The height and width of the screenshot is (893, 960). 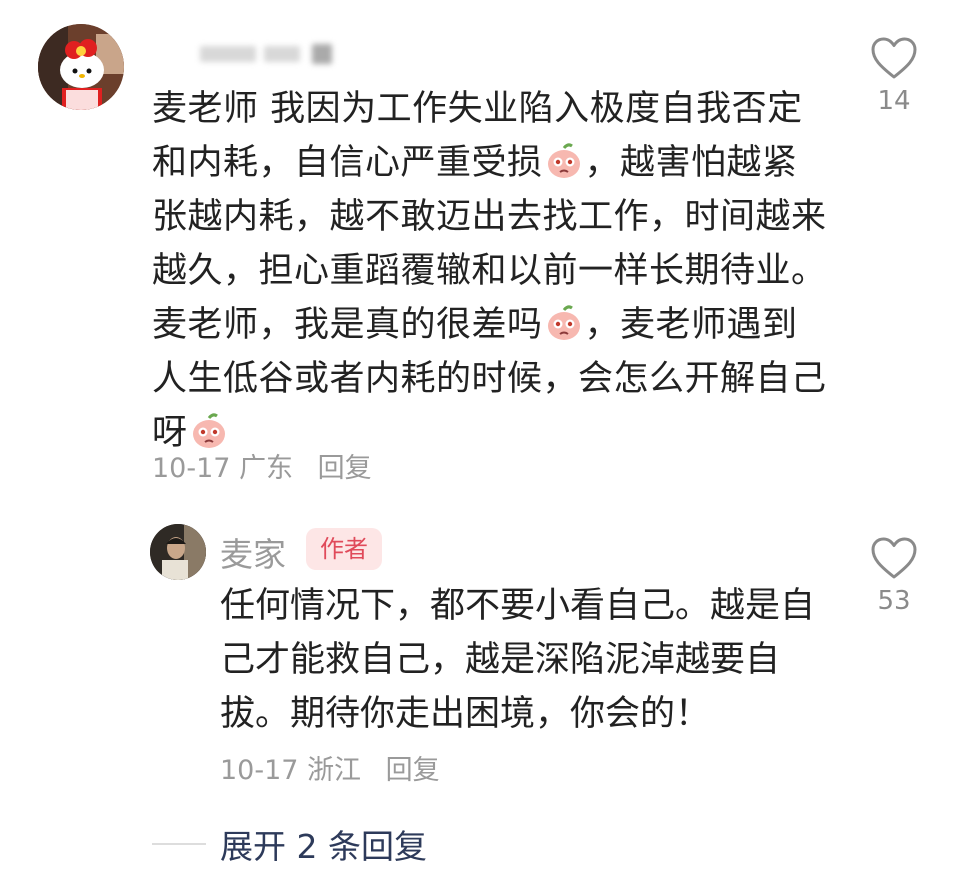 I want to click on commenter-name-blurred, so click(x=270, y=53).